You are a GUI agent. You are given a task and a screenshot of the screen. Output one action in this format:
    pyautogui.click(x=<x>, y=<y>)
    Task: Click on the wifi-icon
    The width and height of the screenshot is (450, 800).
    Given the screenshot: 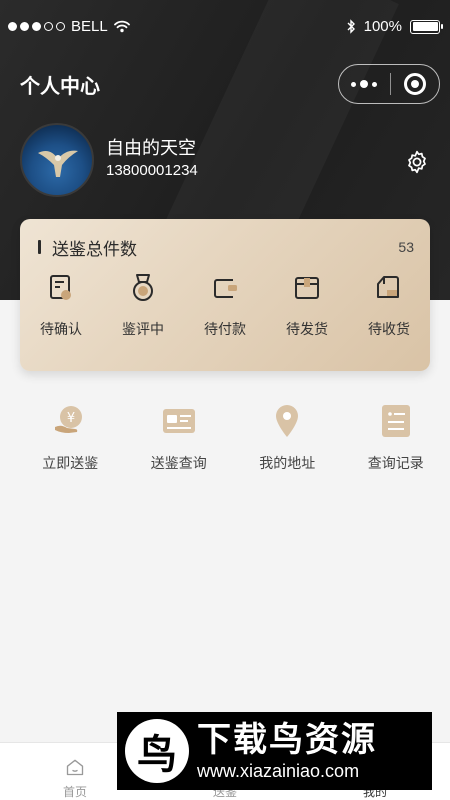 What is the action you would take?
    pyautogui.click(x=121, y=26)
    